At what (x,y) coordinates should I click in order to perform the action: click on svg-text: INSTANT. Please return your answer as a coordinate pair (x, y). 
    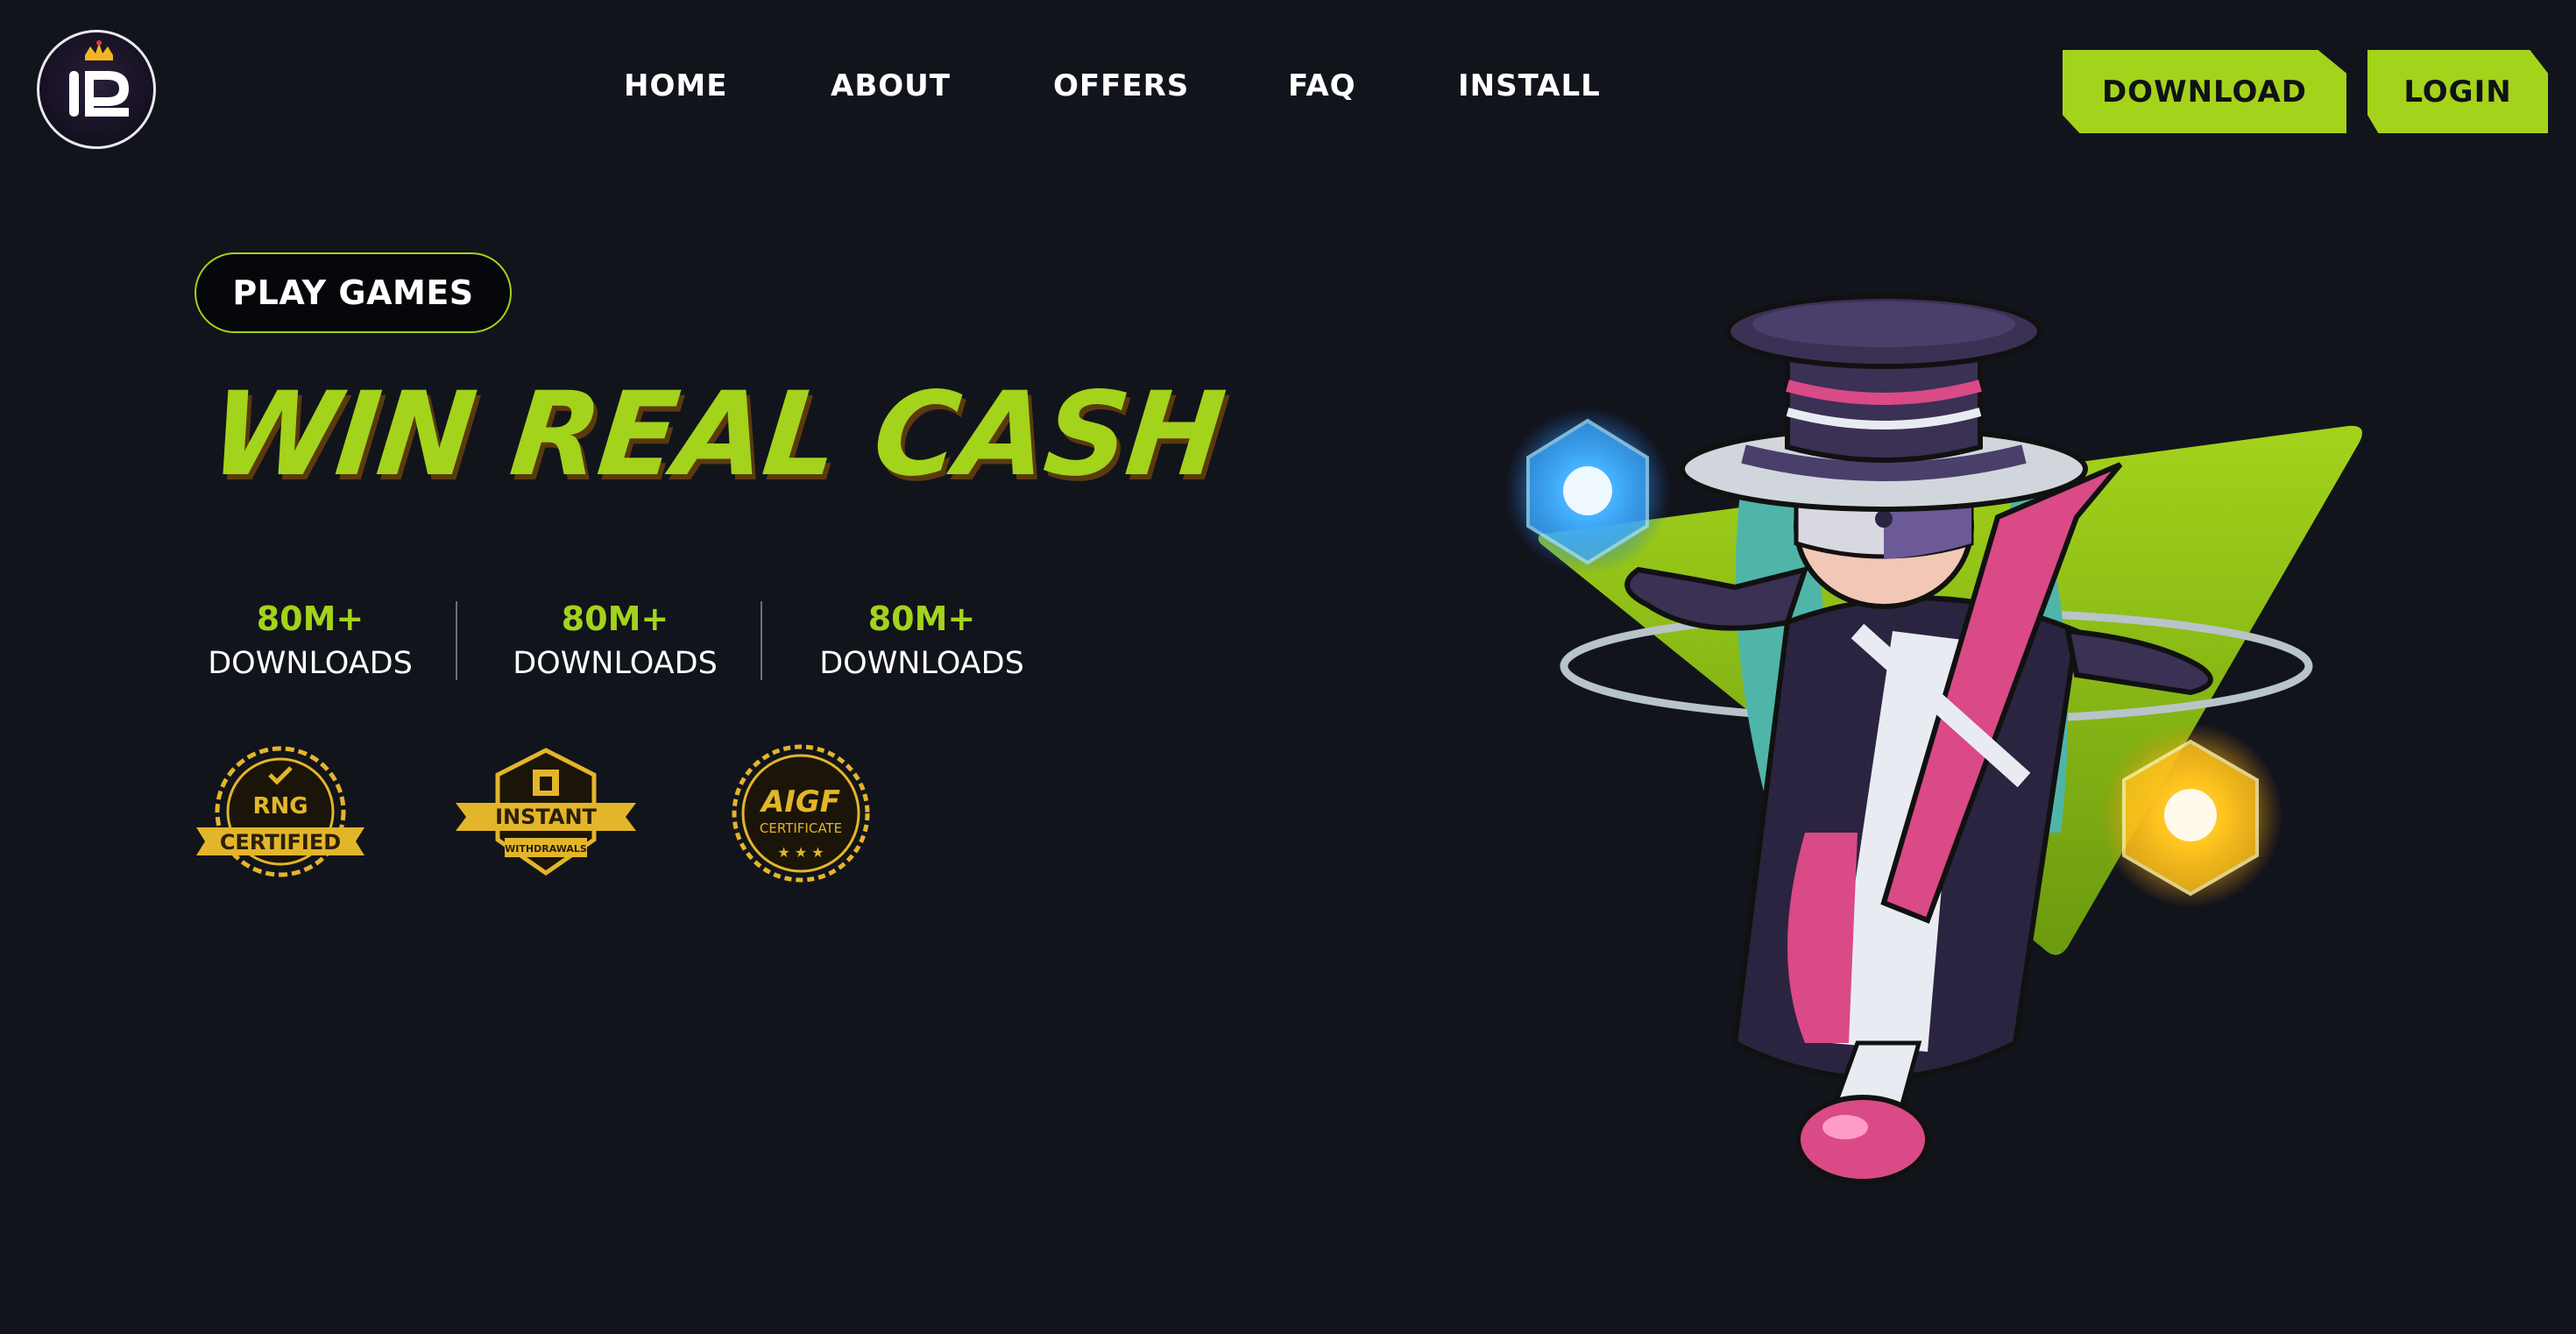
    Looking at the image, I should click on (546, 817).